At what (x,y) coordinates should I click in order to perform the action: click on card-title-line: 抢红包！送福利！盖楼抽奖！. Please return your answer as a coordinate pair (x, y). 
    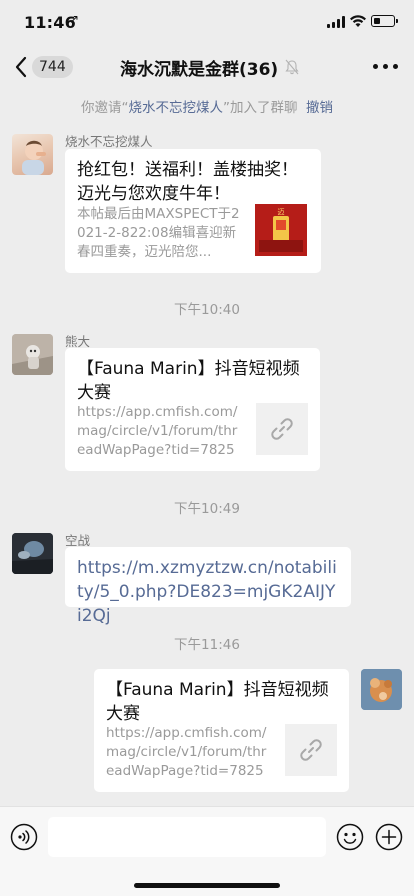
    Looking at the image, I should click on (187, 170).